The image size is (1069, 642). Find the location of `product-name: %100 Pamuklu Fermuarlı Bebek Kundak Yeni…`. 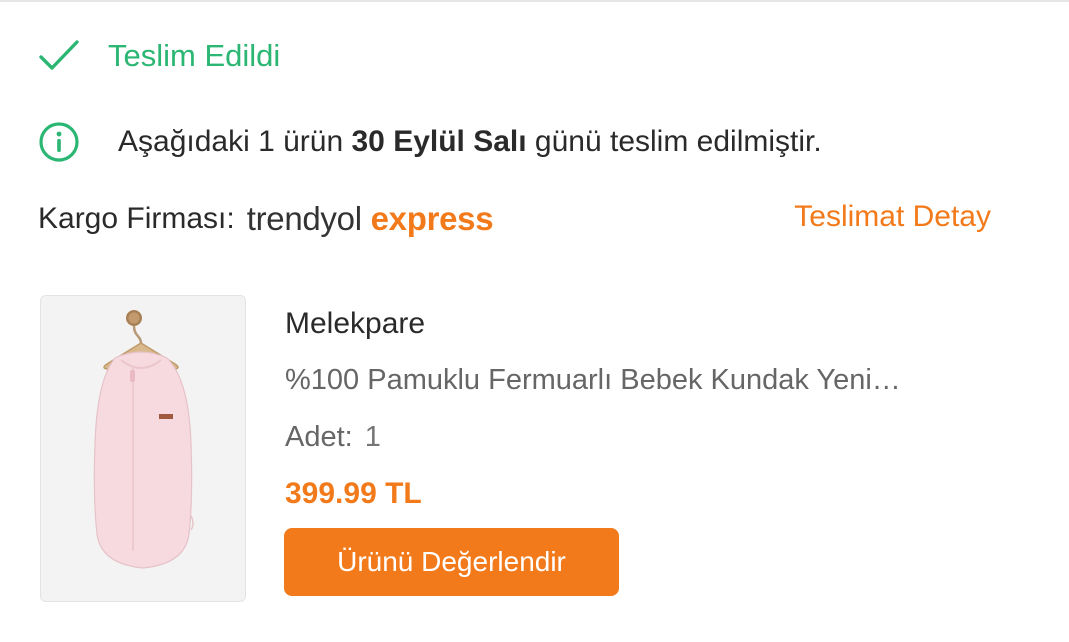

product-name: %100 Pamuklu Fermuarlı Bebek Kundak Yeni… is located at coordinates (665, 380).